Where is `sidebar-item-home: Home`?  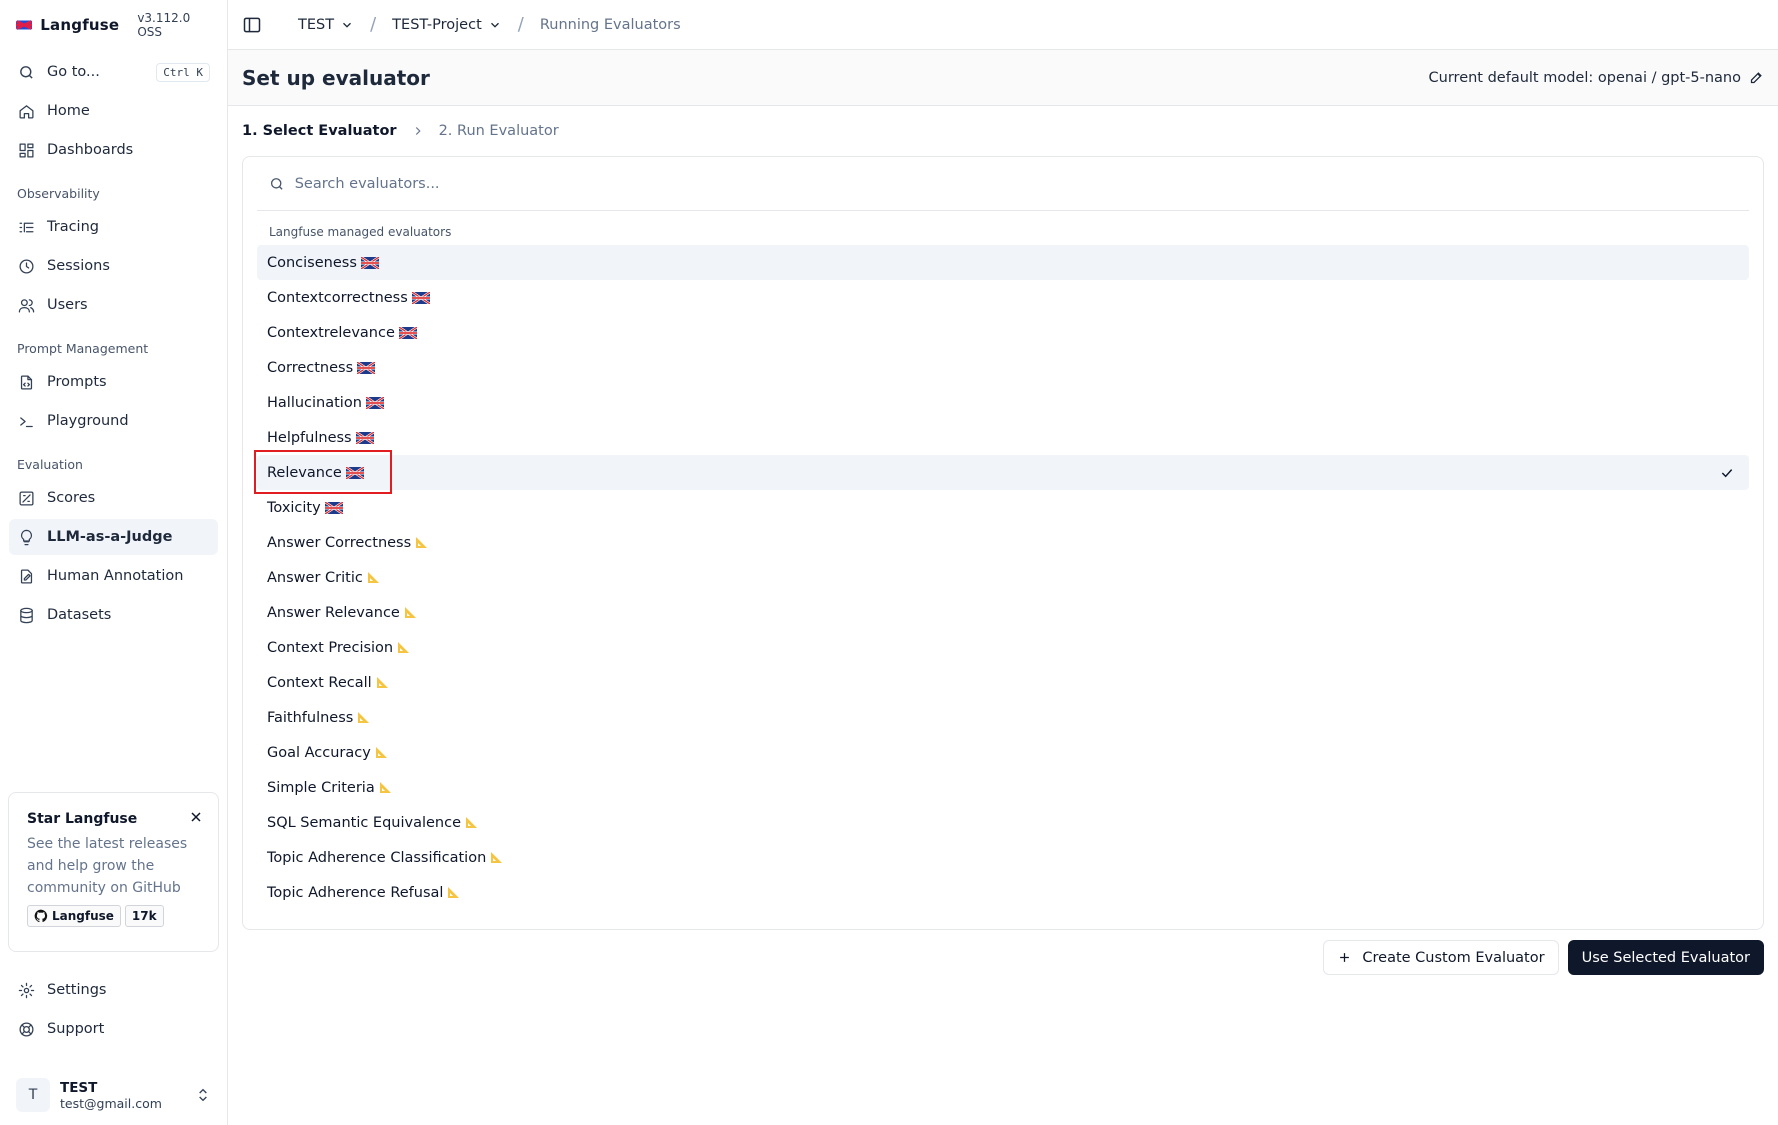
sidebar-item-home: Home is located at coordinates (113, 111).